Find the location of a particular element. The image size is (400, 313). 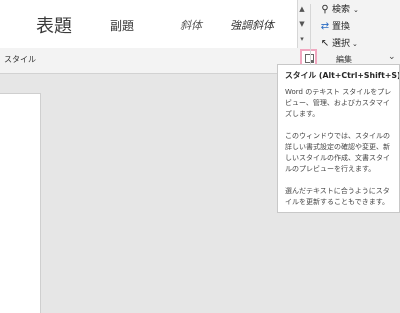

gallery-scroll: ▲ ▼ ▾ is located at coordinates (302, 24).